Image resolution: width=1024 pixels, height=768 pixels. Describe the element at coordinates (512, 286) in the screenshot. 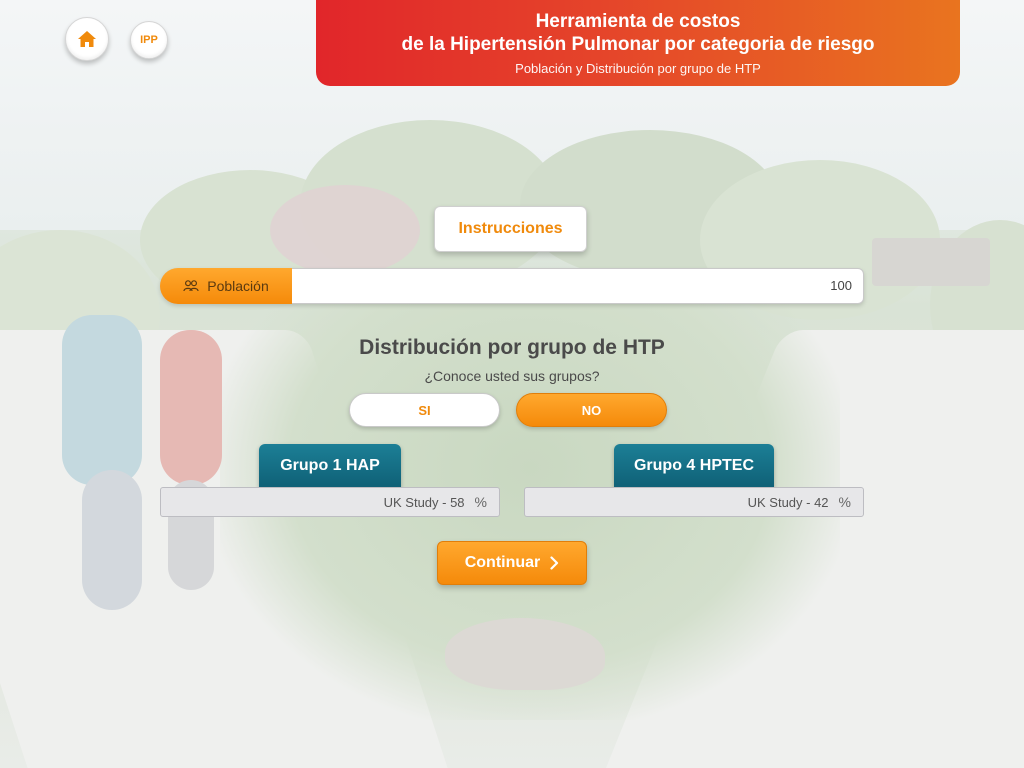

I see `population-row: Población 100` at that location.